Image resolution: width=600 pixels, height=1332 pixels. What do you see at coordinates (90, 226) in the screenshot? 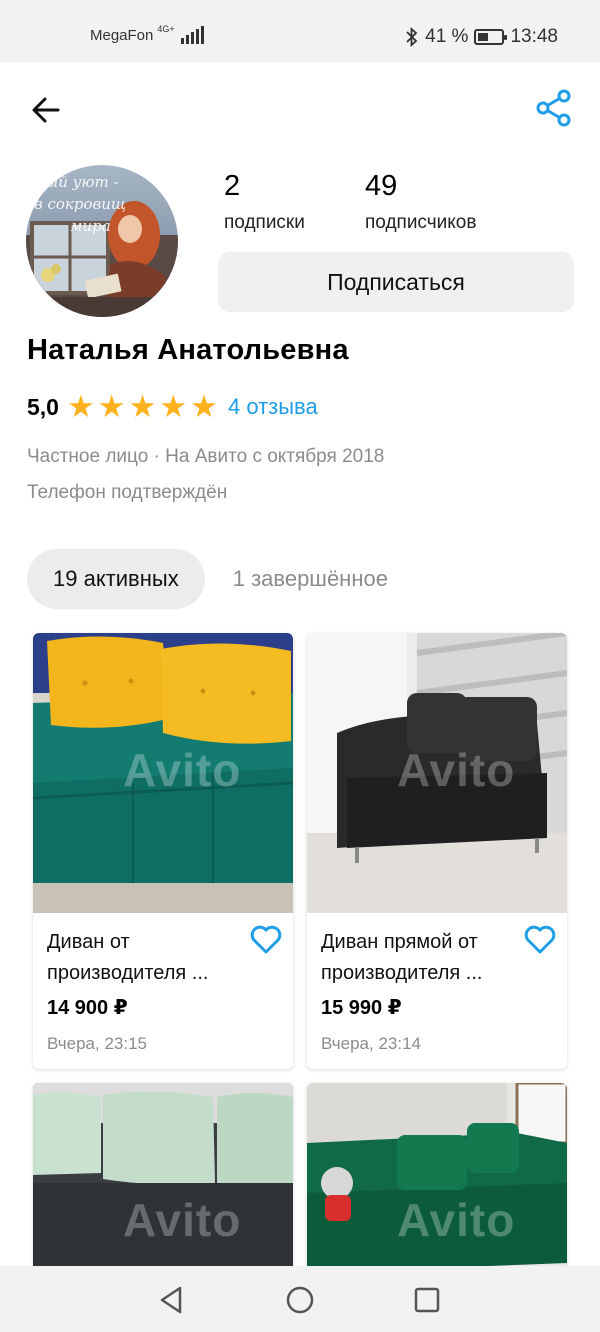
I see `avatar-caption-line: мира` at bounding box center [90, 226].